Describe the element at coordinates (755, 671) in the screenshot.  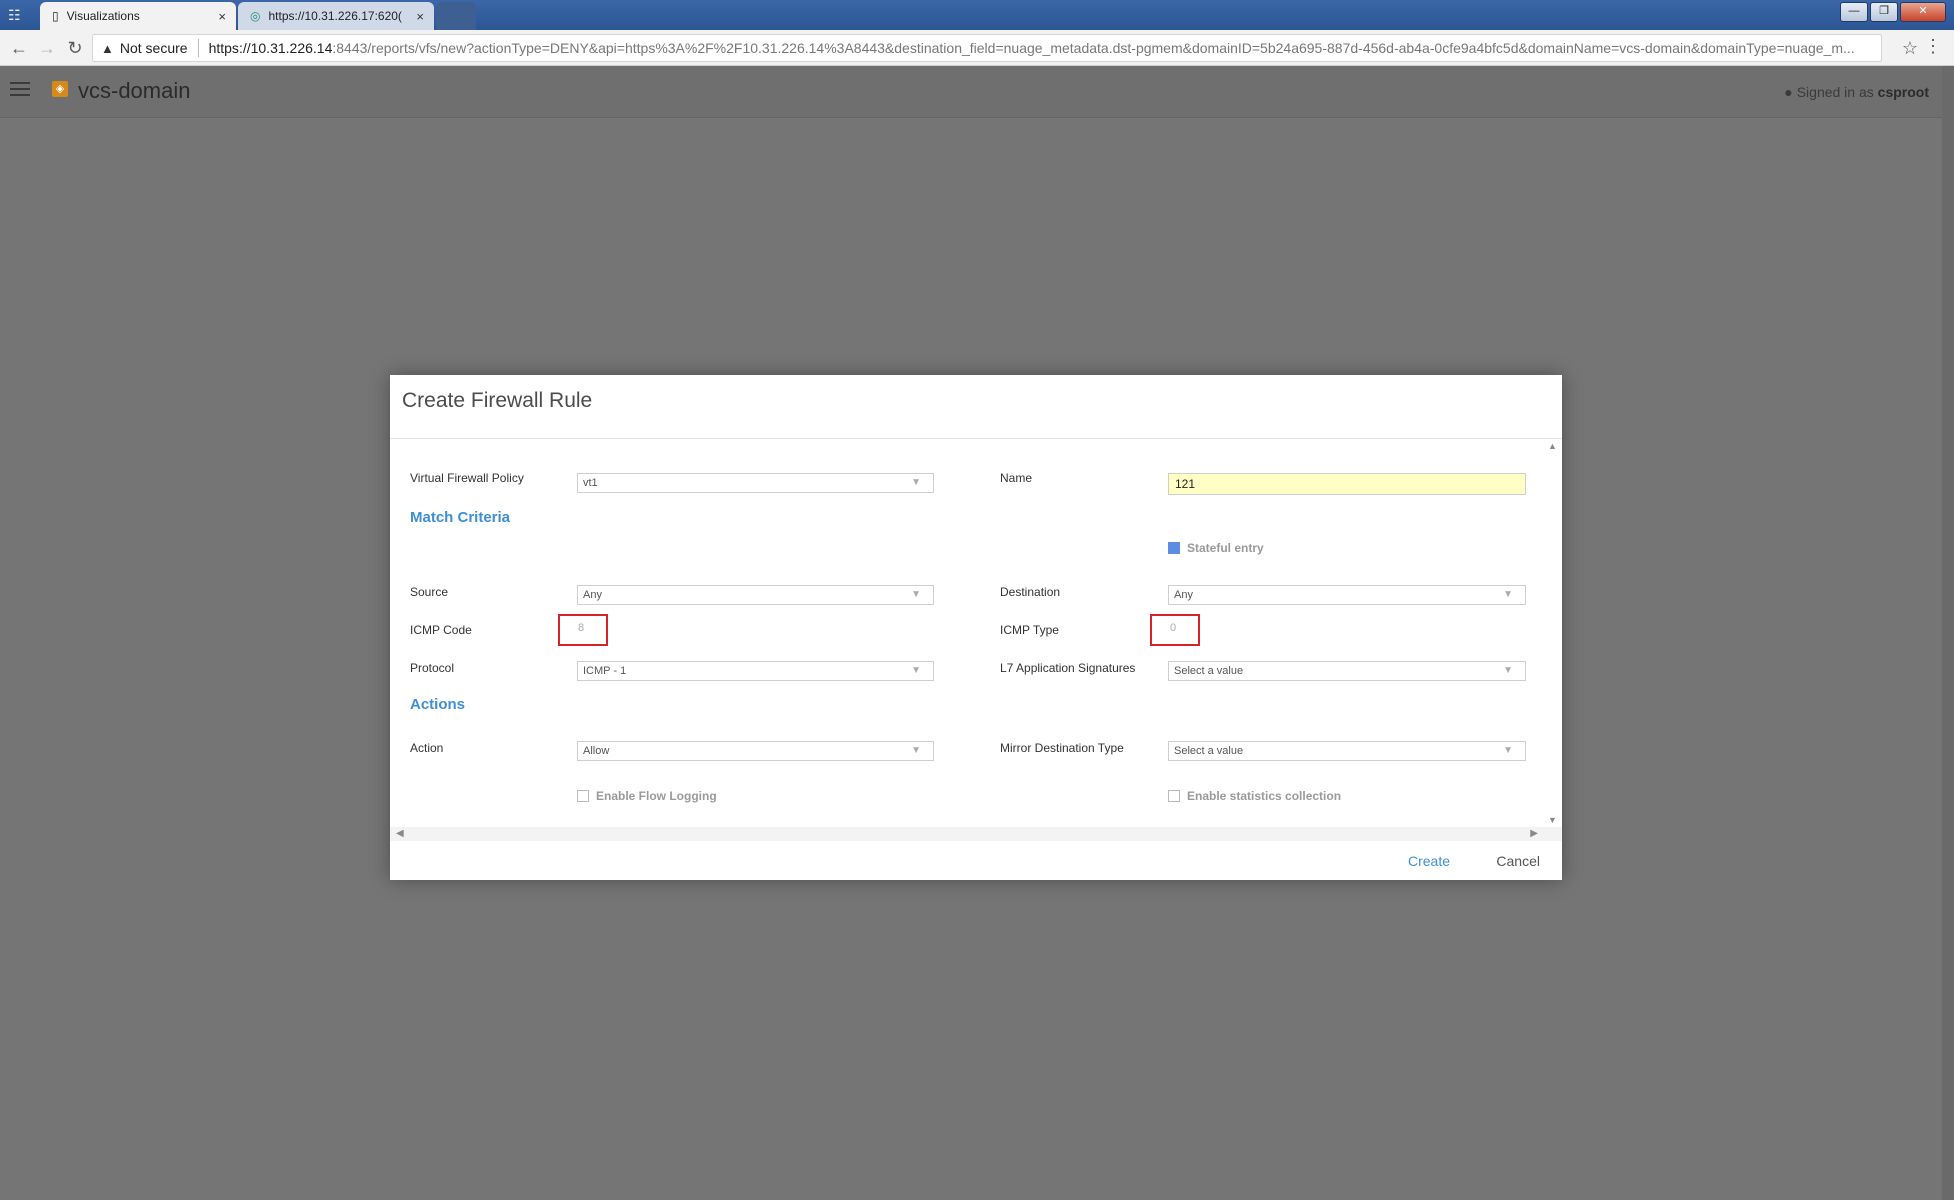
I see `protocol-select: ICMP - 1 ▼` at that location.